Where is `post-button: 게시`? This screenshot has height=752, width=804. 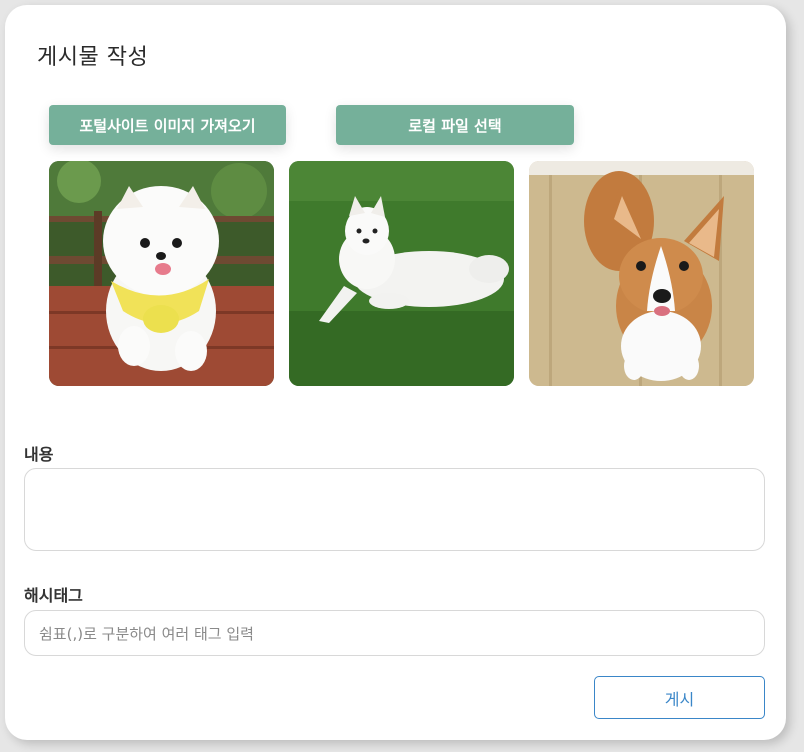 post-button: 게시 is located at coordinates (679, 697).